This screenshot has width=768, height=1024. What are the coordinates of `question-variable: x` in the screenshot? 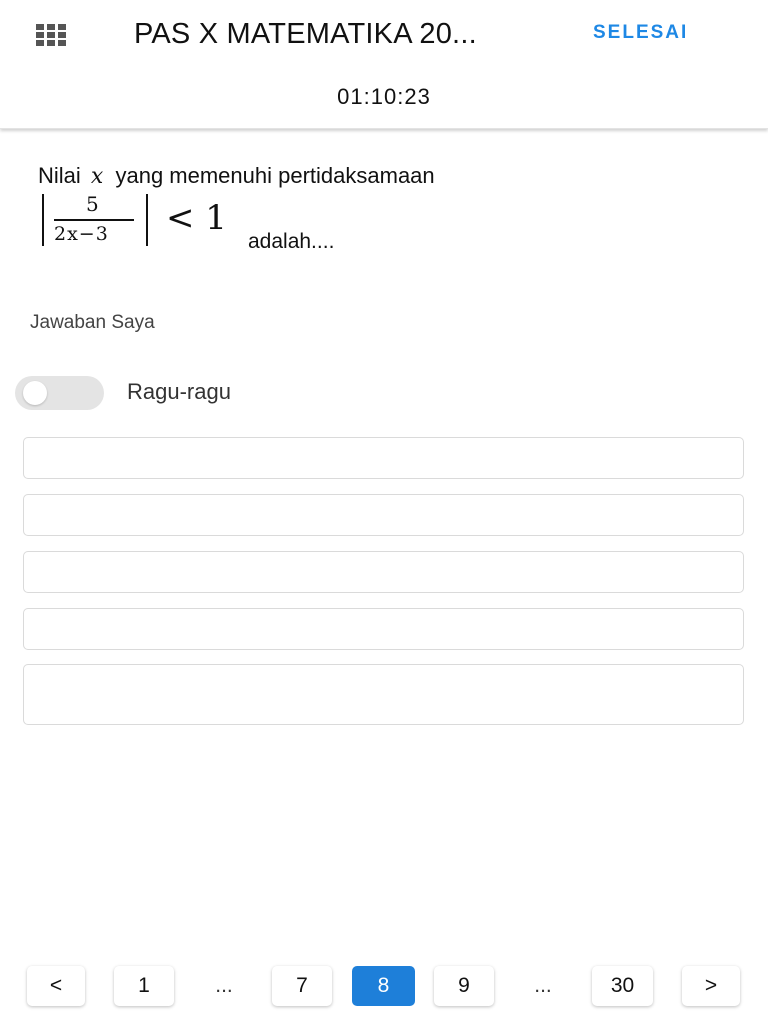 It's located at (97, 176).